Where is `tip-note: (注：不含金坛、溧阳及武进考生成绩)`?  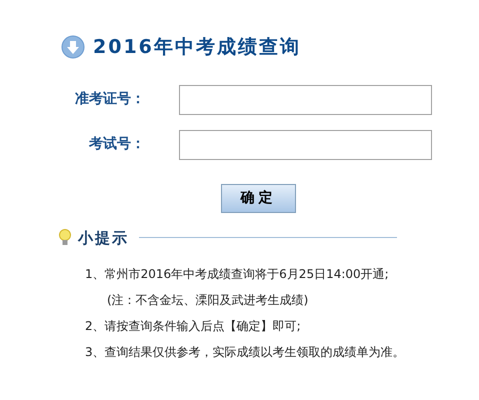
tip-note: (注：不含金坛、溧阳及武进考生成绩) is located at coordinates (208, 300).